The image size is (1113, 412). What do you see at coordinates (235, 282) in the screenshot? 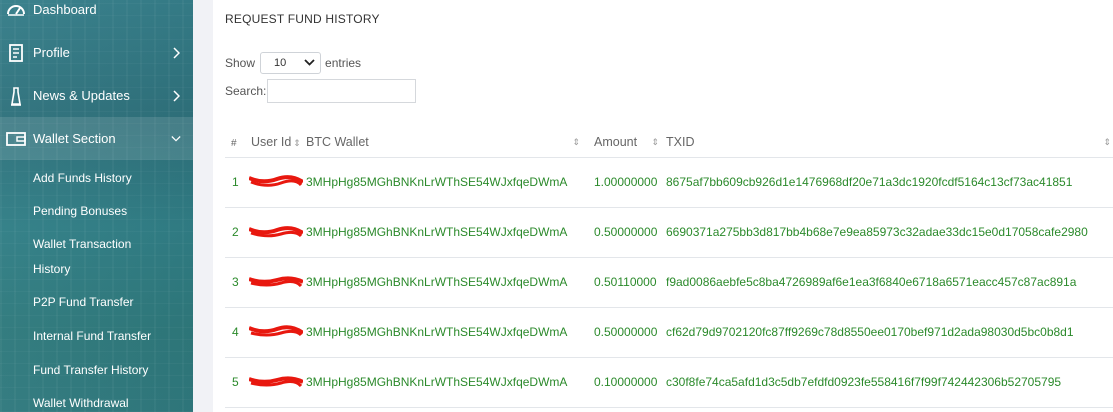
I see `row-number: 3` at bounding box center [235, 282].